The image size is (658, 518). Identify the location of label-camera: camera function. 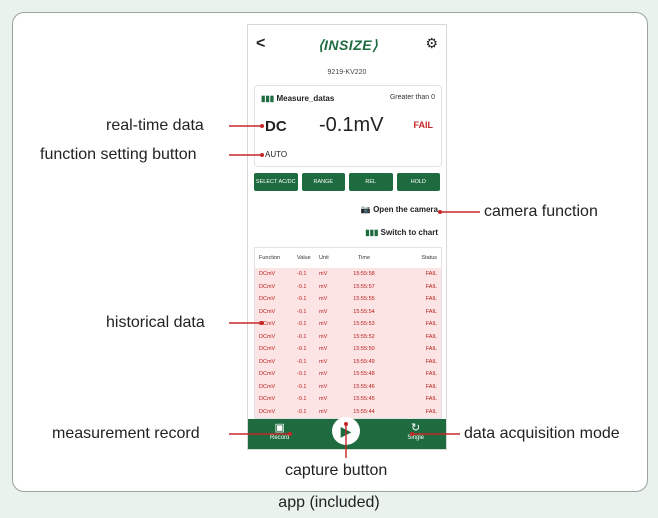
(541, 211).